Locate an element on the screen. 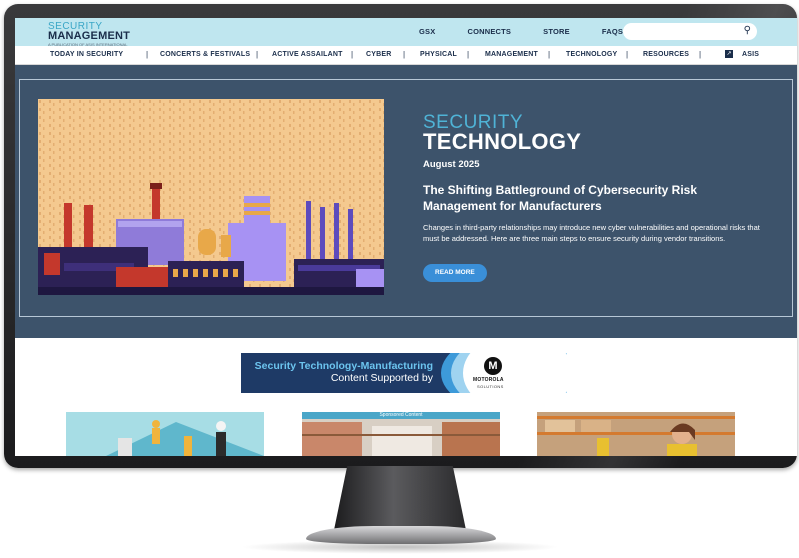  top-link-faqs: FAQS is located at coordinates (612, 31).